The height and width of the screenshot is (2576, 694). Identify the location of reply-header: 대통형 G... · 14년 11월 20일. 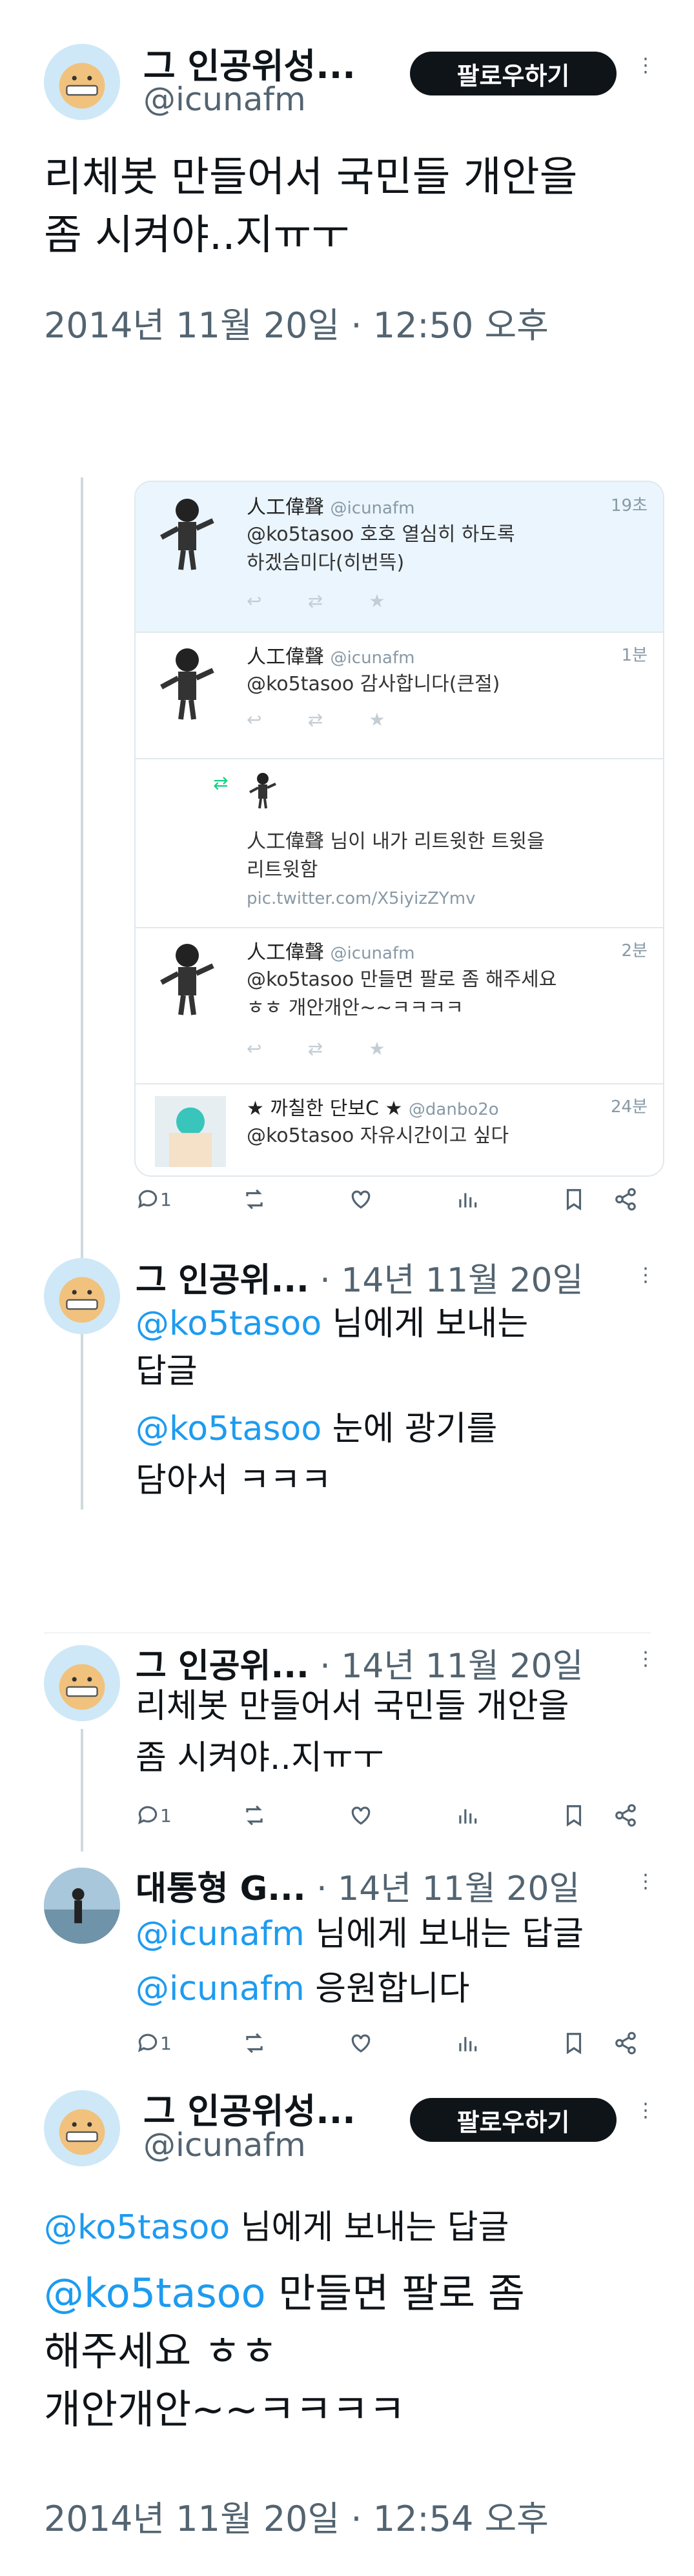
(358, 1885).